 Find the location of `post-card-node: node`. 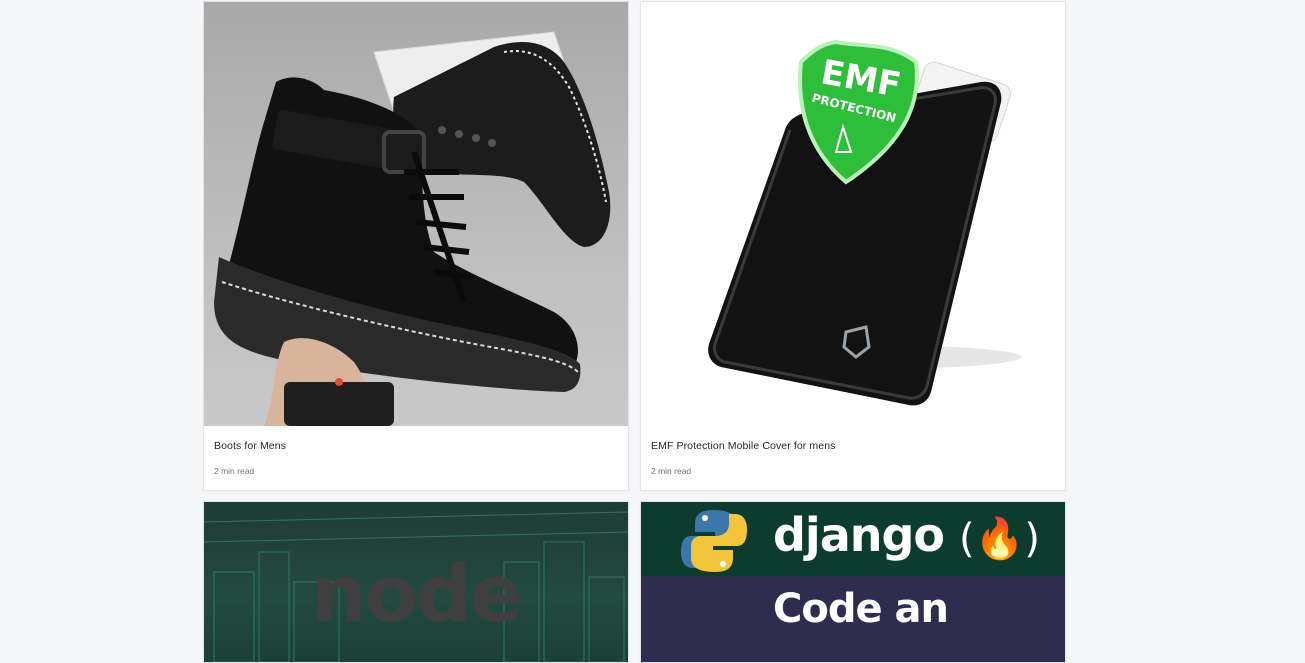

post-card-node: node is located at coordinates (416, 582).